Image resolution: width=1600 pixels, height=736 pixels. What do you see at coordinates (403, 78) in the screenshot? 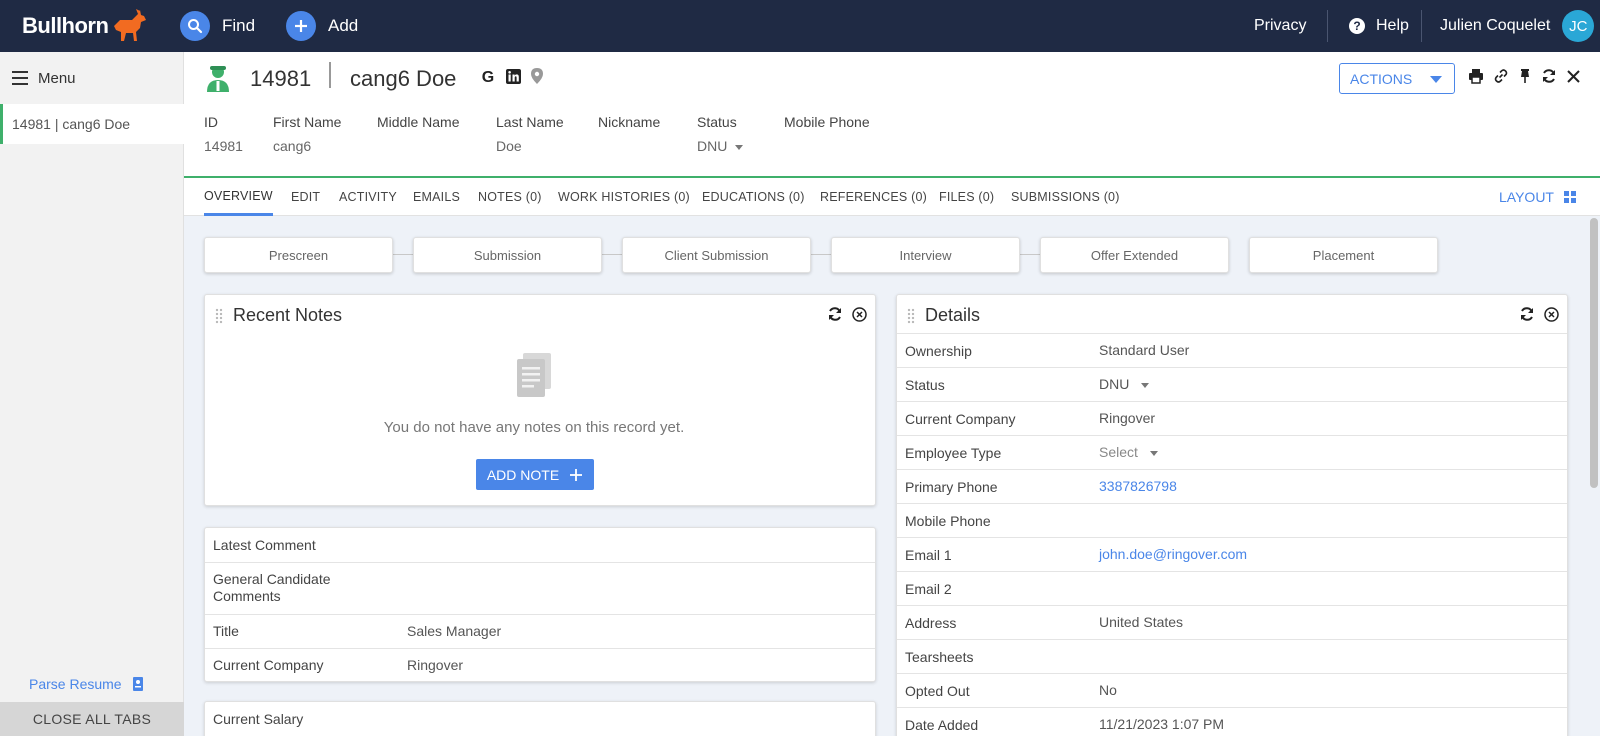
I see `record-name: cang6 Doe` at bounding box center [403, 78].